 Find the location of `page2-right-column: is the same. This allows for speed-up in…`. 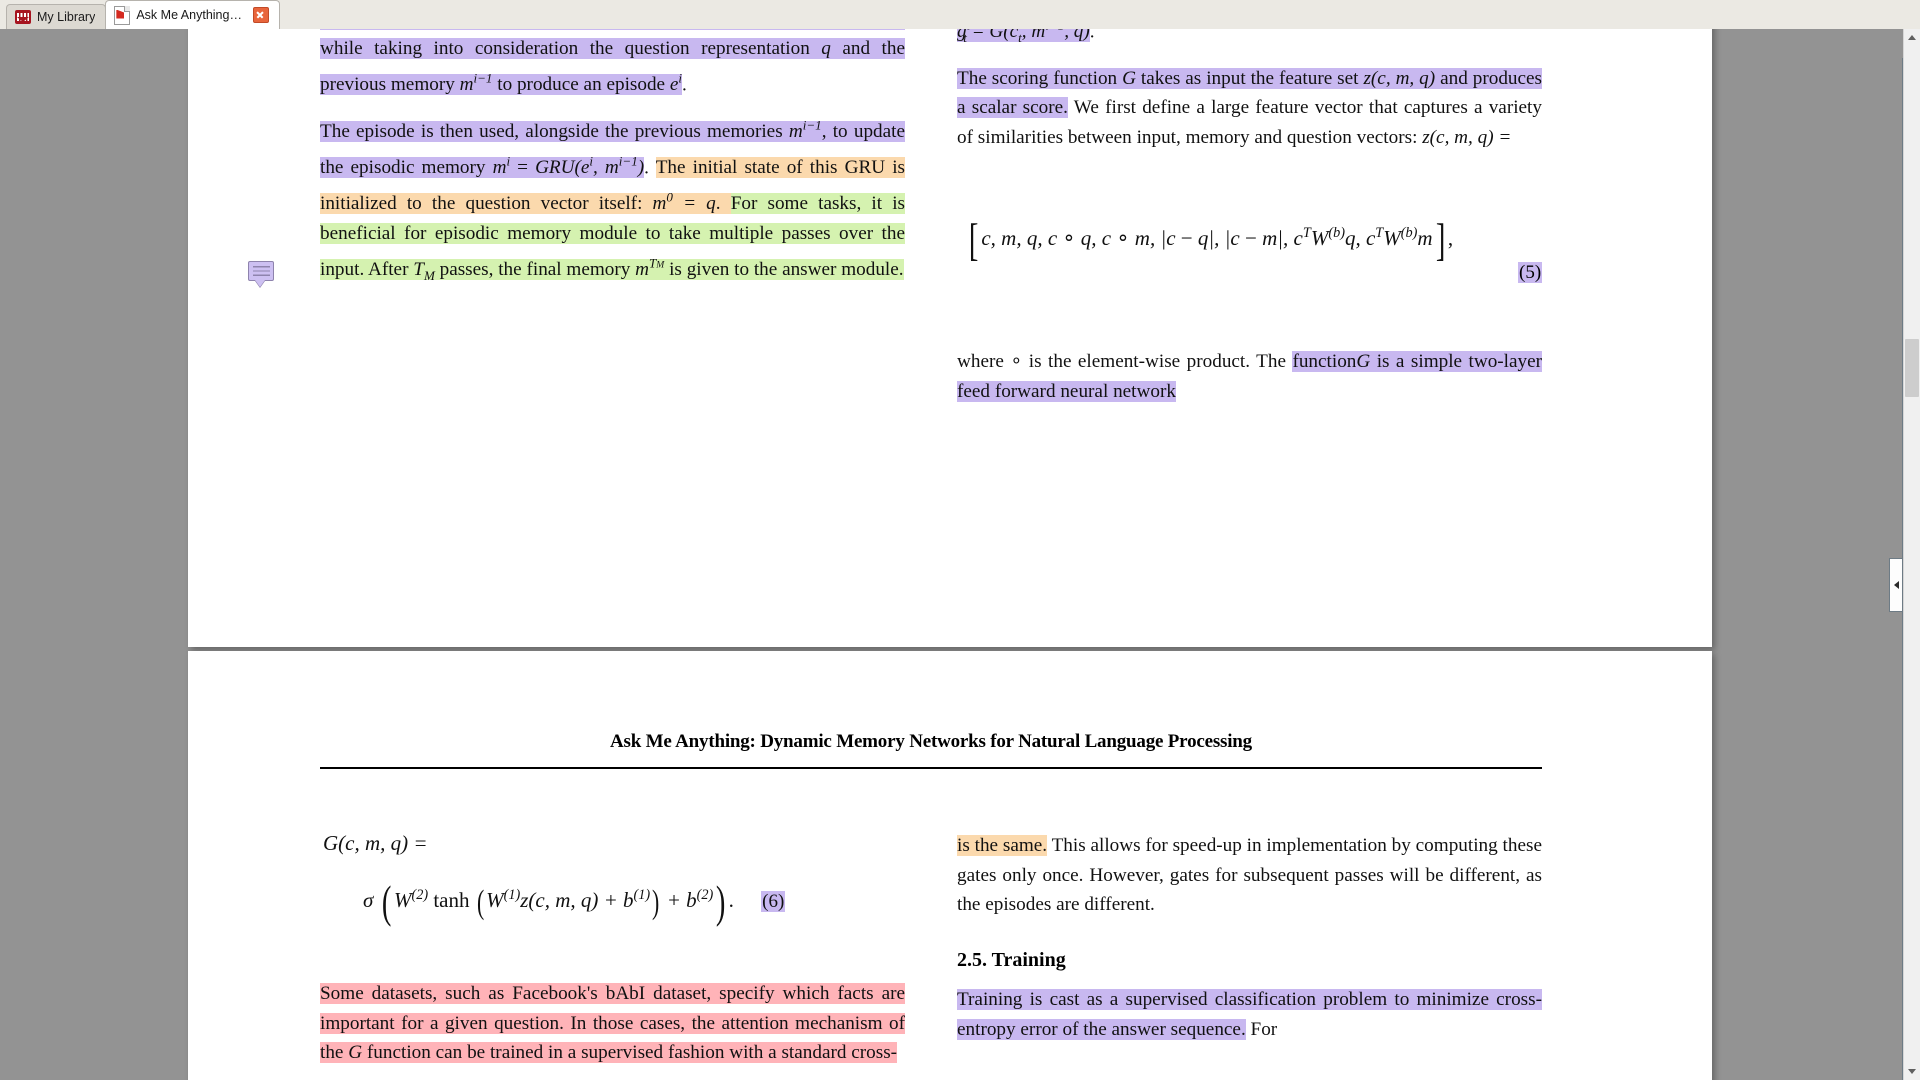

page2-right-column: is the same. This allows for speed-up in… is located at coordinates (1249, 943).